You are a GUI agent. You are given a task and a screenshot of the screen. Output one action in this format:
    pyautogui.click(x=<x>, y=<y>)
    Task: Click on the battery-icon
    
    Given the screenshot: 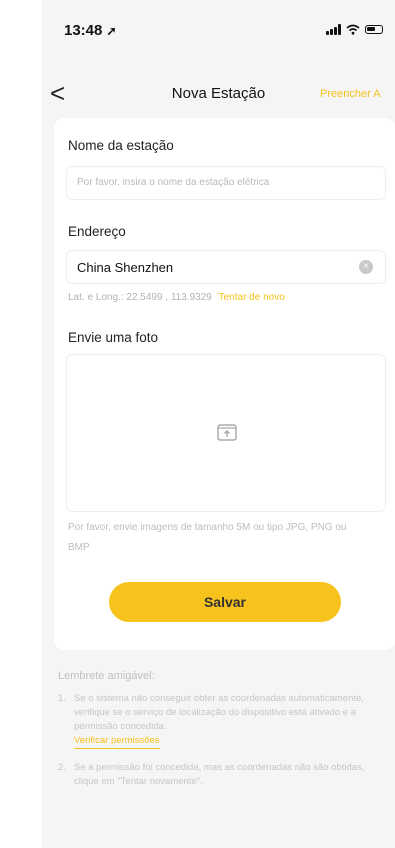 What is the action you would take?
    pyautogui.click(x=374, y=29)
    